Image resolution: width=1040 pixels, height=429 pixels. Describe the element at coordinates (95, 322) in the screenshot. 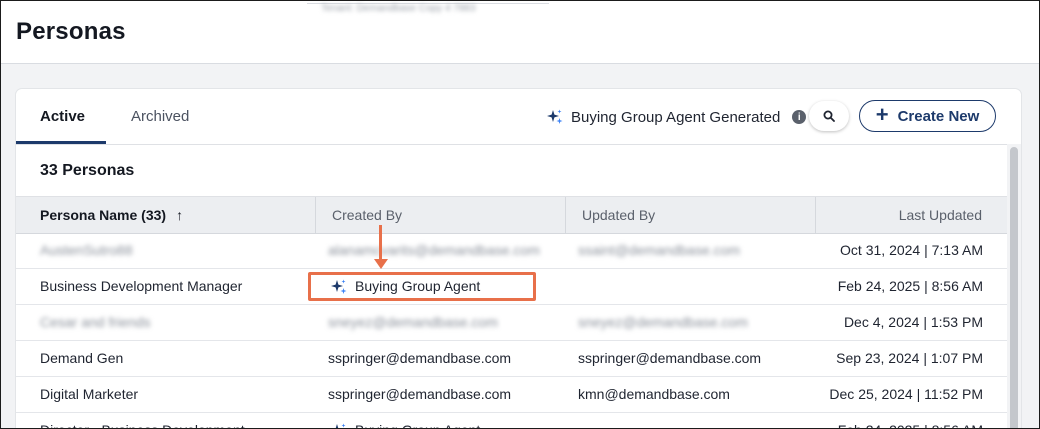

I see `persona-name: Cesar and friends` at that location.